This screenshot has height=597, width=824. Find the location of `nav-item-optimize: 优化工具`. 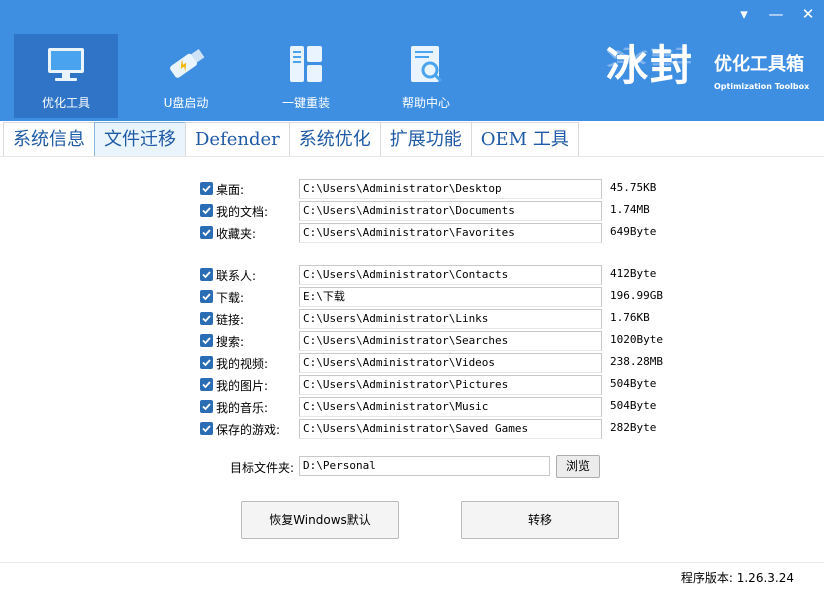

nav-item-optimize: 优化工具 is located at coordinates (66, 76).